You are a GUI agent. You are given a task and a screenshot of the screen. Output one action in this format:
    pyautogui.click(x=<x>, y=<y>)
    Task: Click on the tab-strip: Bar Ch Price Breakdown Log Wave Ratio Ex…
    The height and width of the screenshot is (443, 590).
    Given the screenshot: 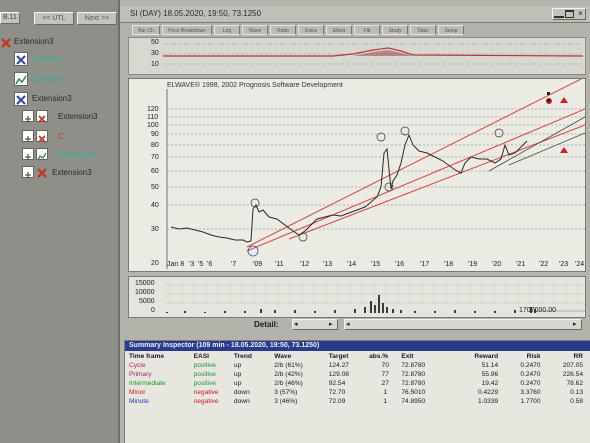 What is the action you would take?
    pyautogui.click(x=352, y=30)
    